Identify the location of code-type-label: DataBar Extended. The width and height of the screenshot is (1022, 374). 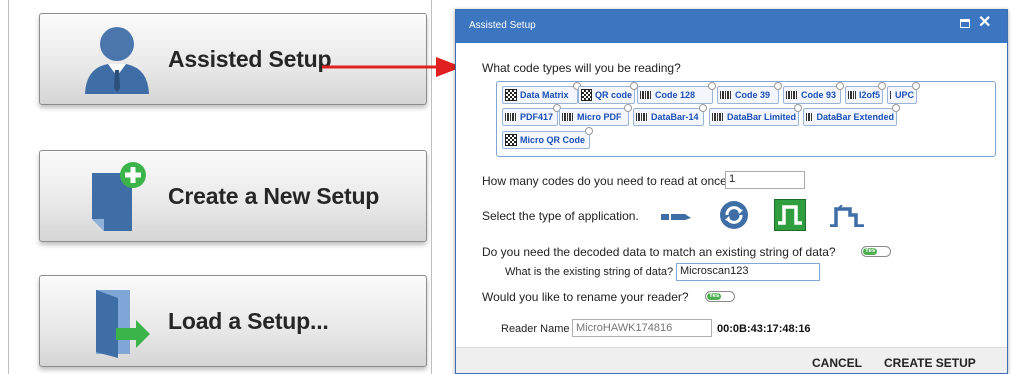
(855, 117).